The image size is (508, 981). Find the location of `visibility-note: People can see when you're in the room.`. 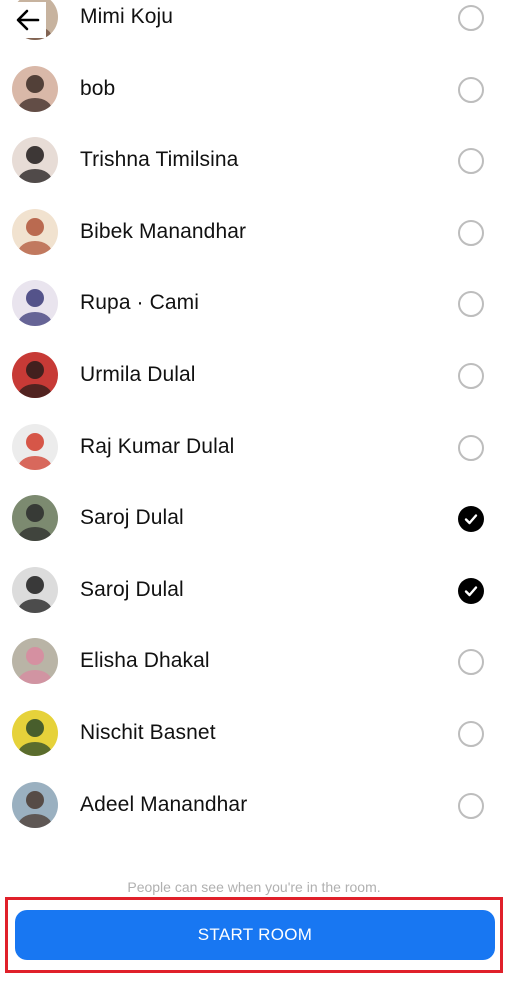

visibility-note: People can see when you're in the room. is located at coordinates (254, 887).